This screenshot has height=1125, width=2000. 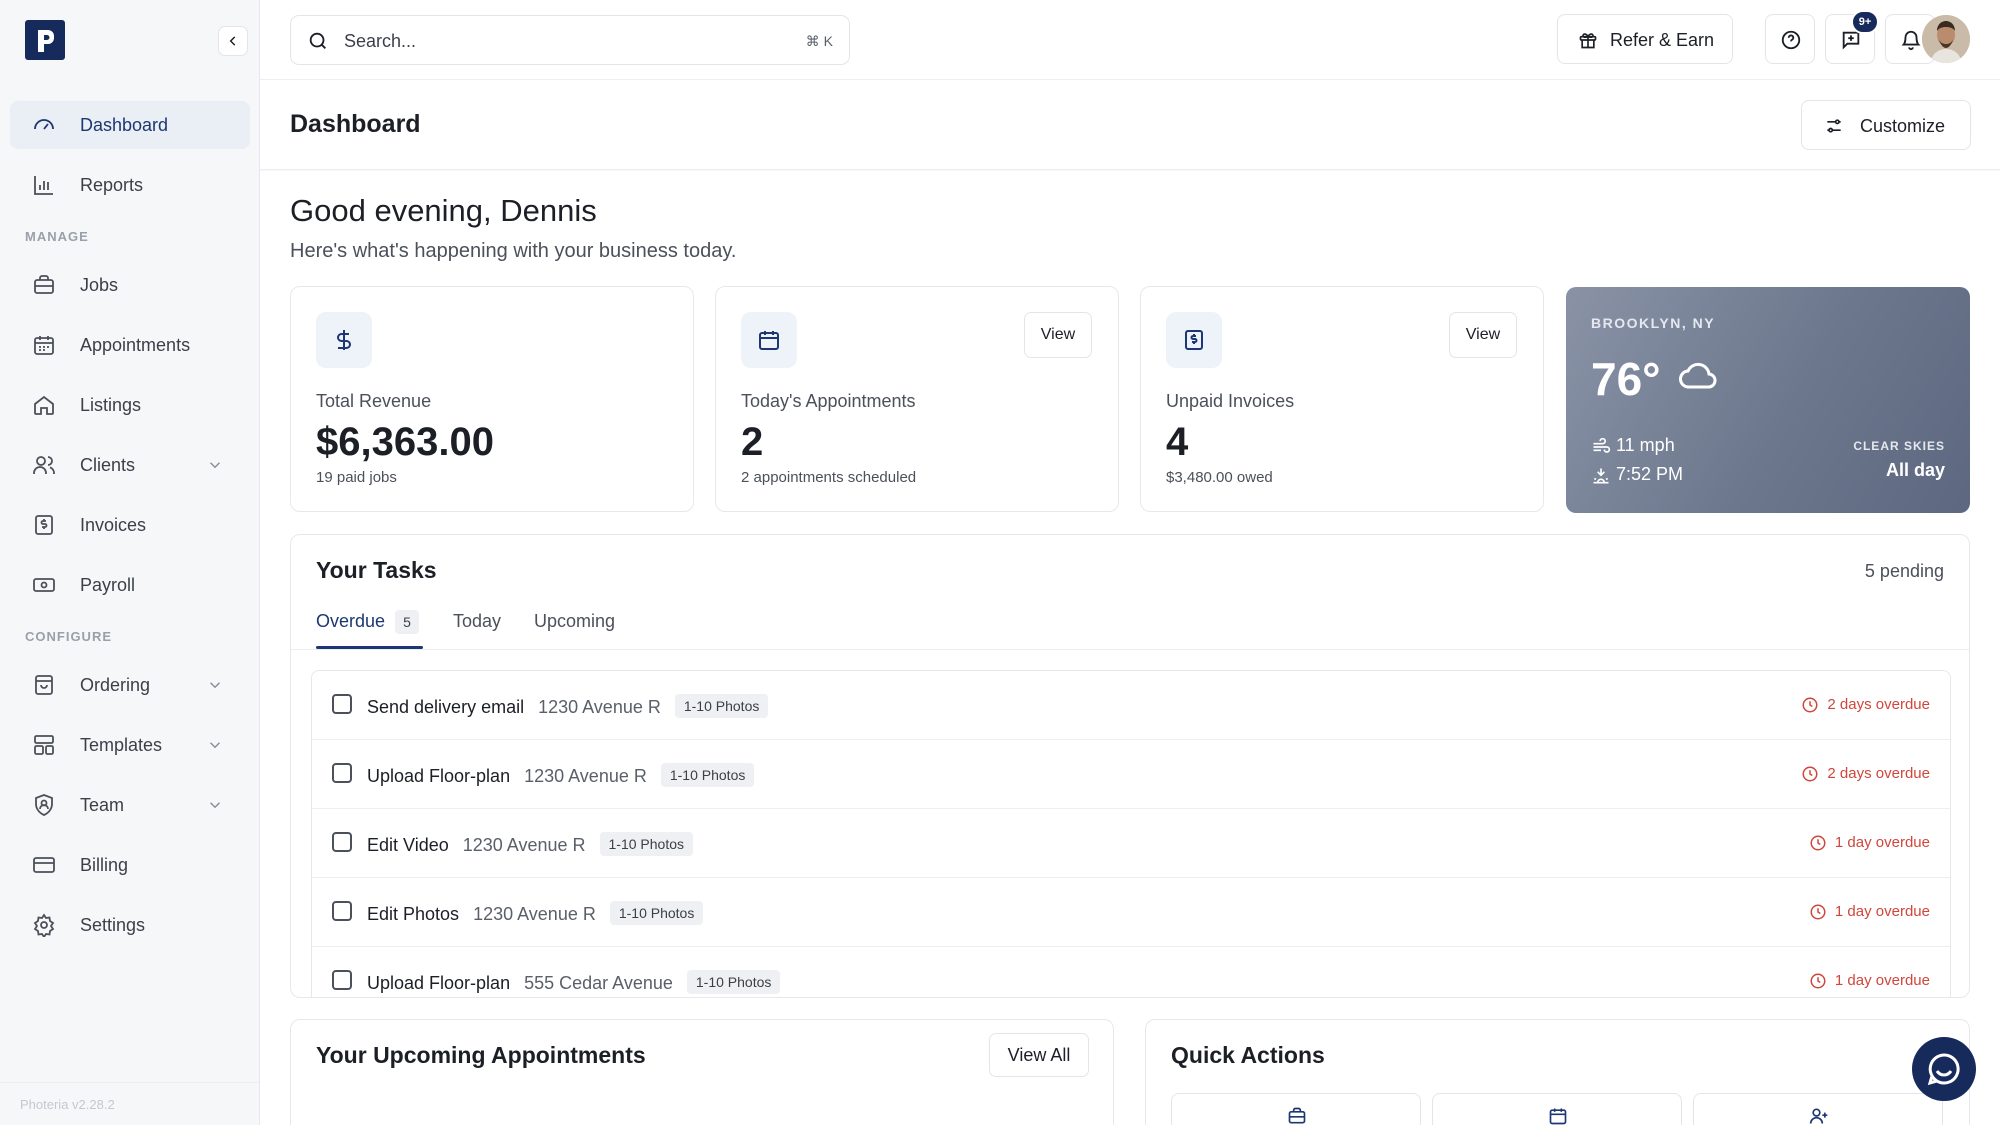 I want to click on quick-action-new-appointment, so click(x=1557, y=1109).